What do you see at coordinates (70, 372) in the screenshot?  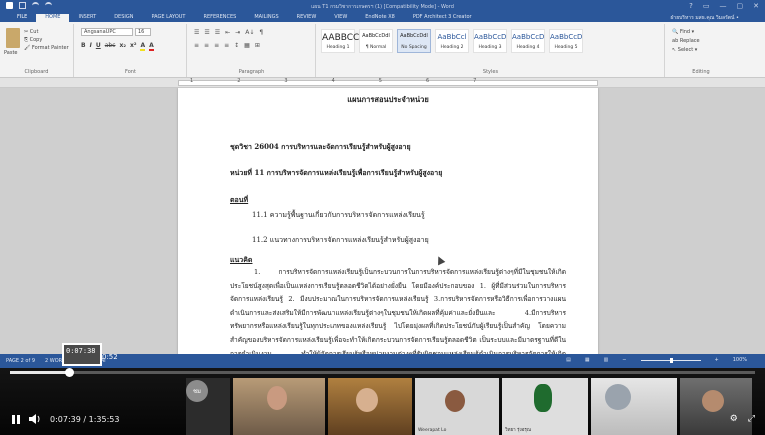 I see `seek-handle` at bounding box center [70, 372].